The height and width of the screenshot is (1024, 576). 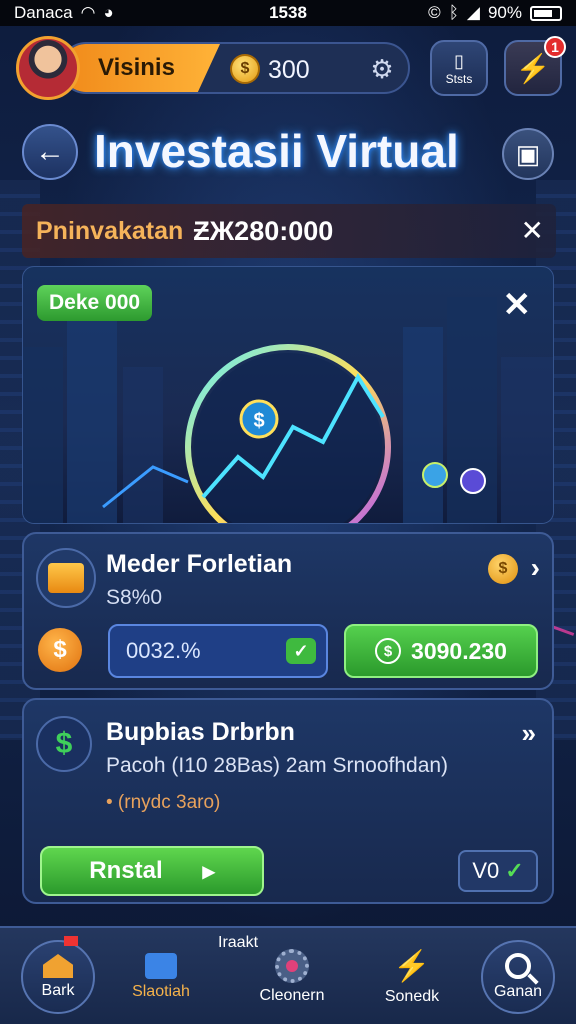 I want to click on shop-icon: ▣, so click(x=528, y=154).